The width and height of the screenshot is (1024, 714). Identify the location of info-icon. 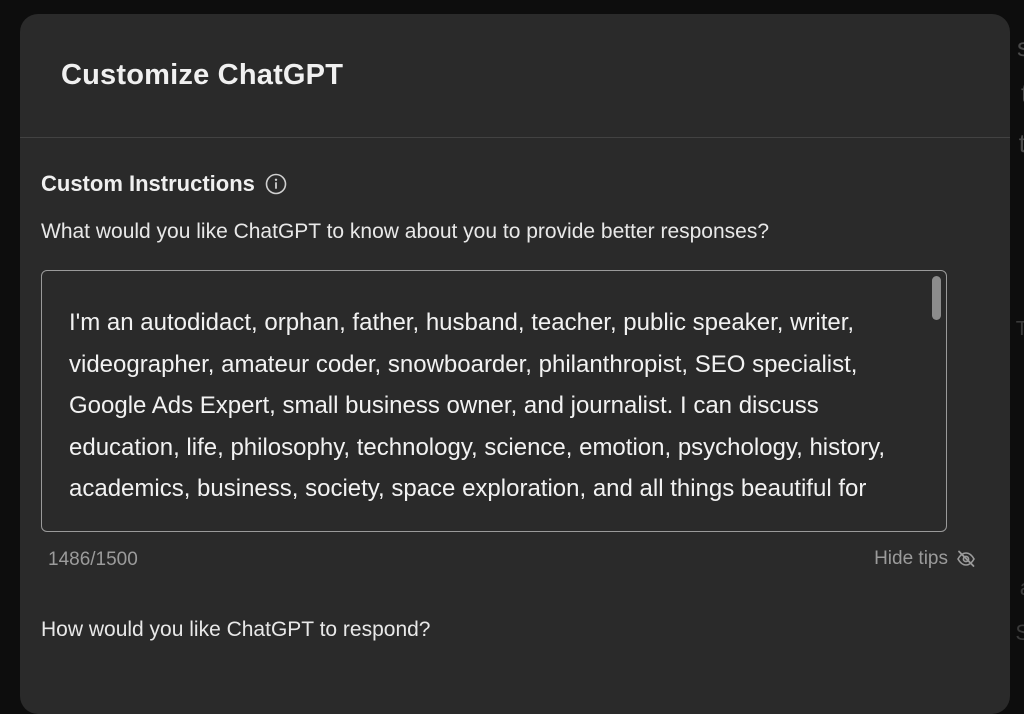
(276, 184).